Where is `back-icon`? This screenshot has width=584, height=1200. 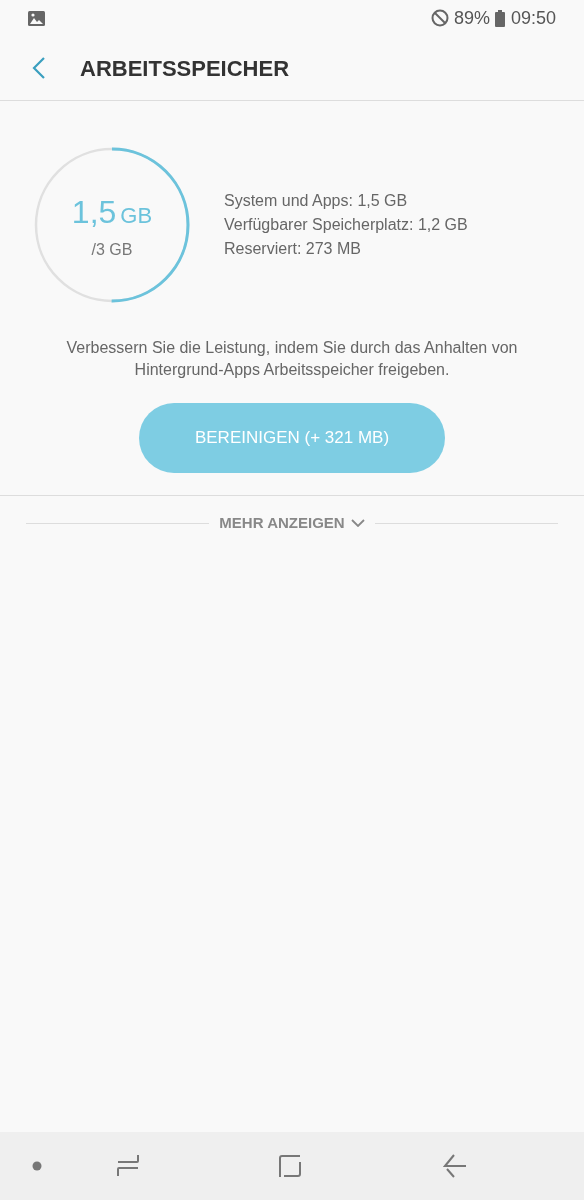 back-icon is located at coordinates (455, 1166).